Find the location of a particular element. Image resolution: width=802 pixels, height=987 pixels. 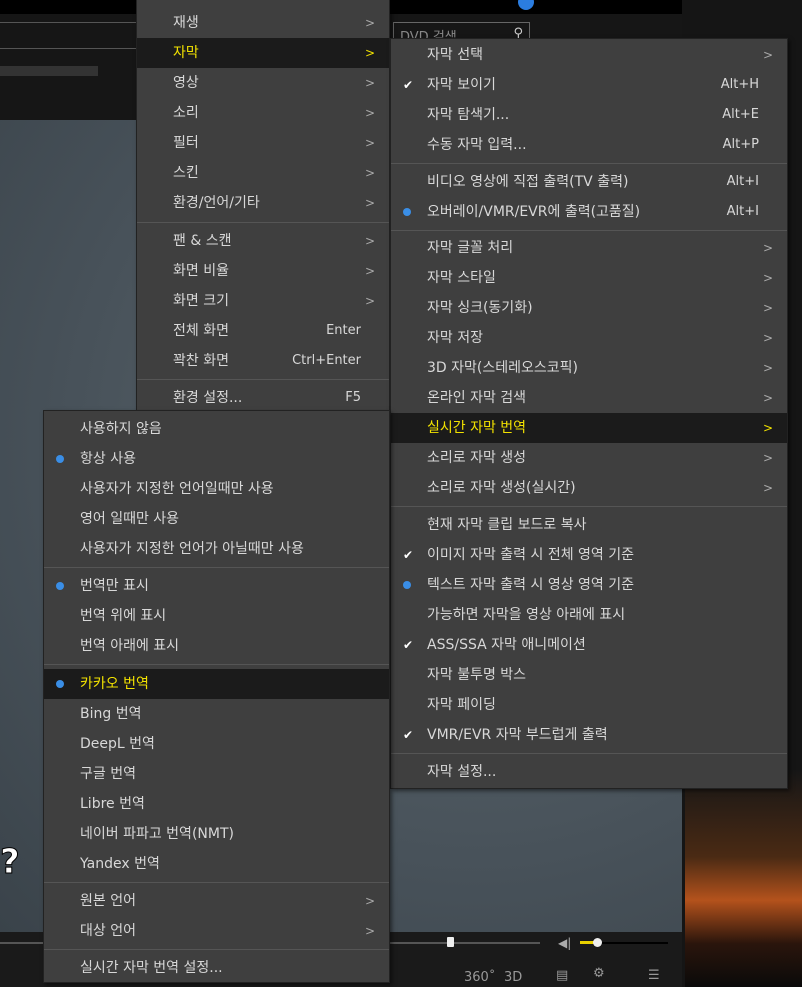

menu-item: 사용자가 지정한 언어가 아닐때만 사용 is located at coordinates (216, 549).